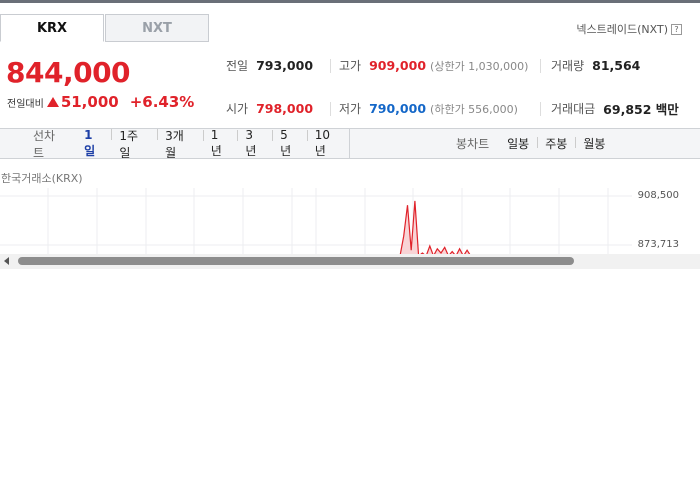 The height and width of the screenshot is (490, 700). What do you see at coordinates (658, 244) in the screenshot?
I see `y-tick-label: 873,713` at bounding box center [658, 244].